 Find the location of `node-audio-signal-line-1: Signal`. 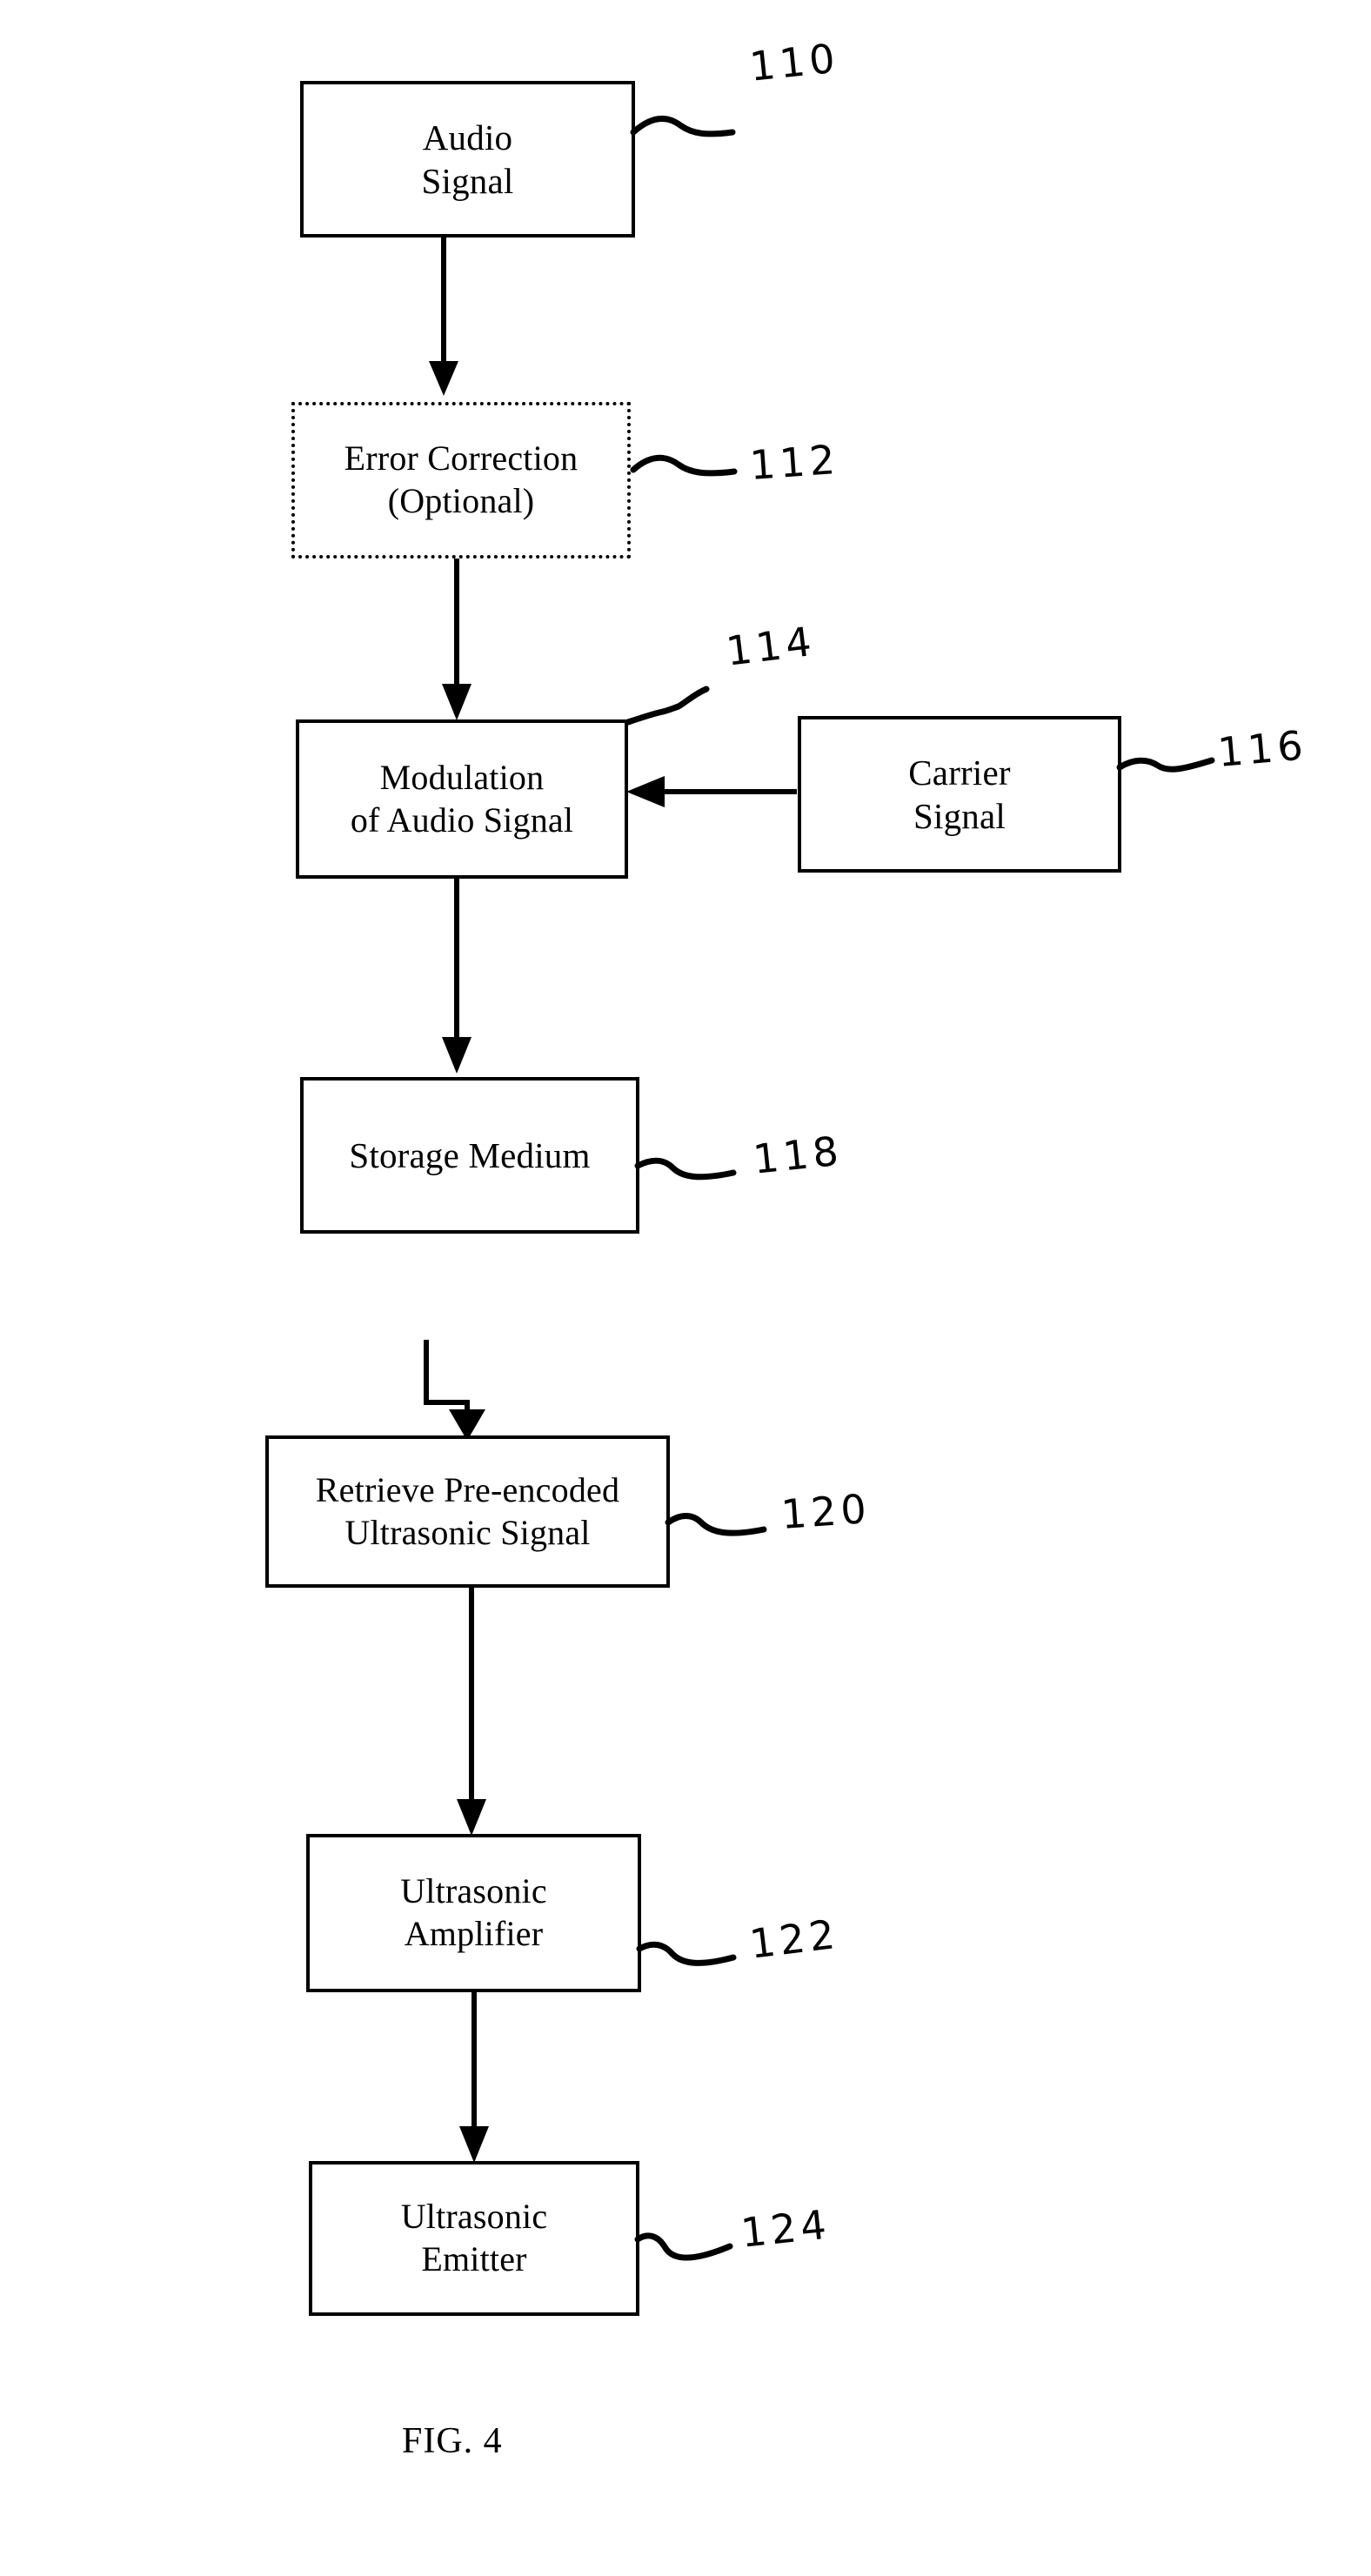

node-audio-signal-line-1: Signal is located at coordinates (468, 181).